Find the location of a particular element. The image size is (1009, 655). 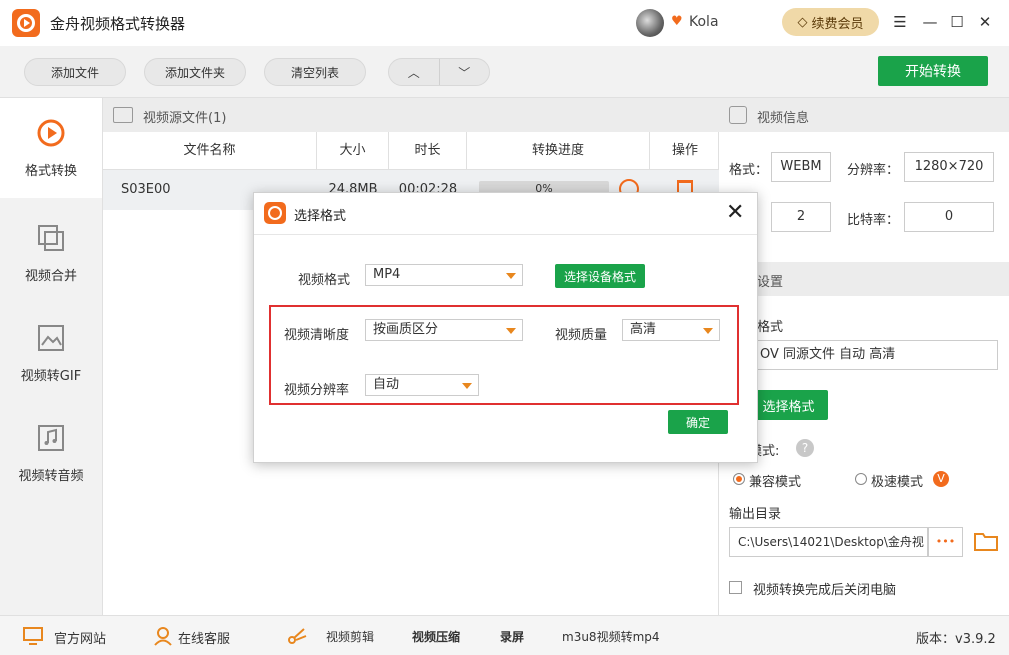

convert-icon is located at coordinates (51, 133).